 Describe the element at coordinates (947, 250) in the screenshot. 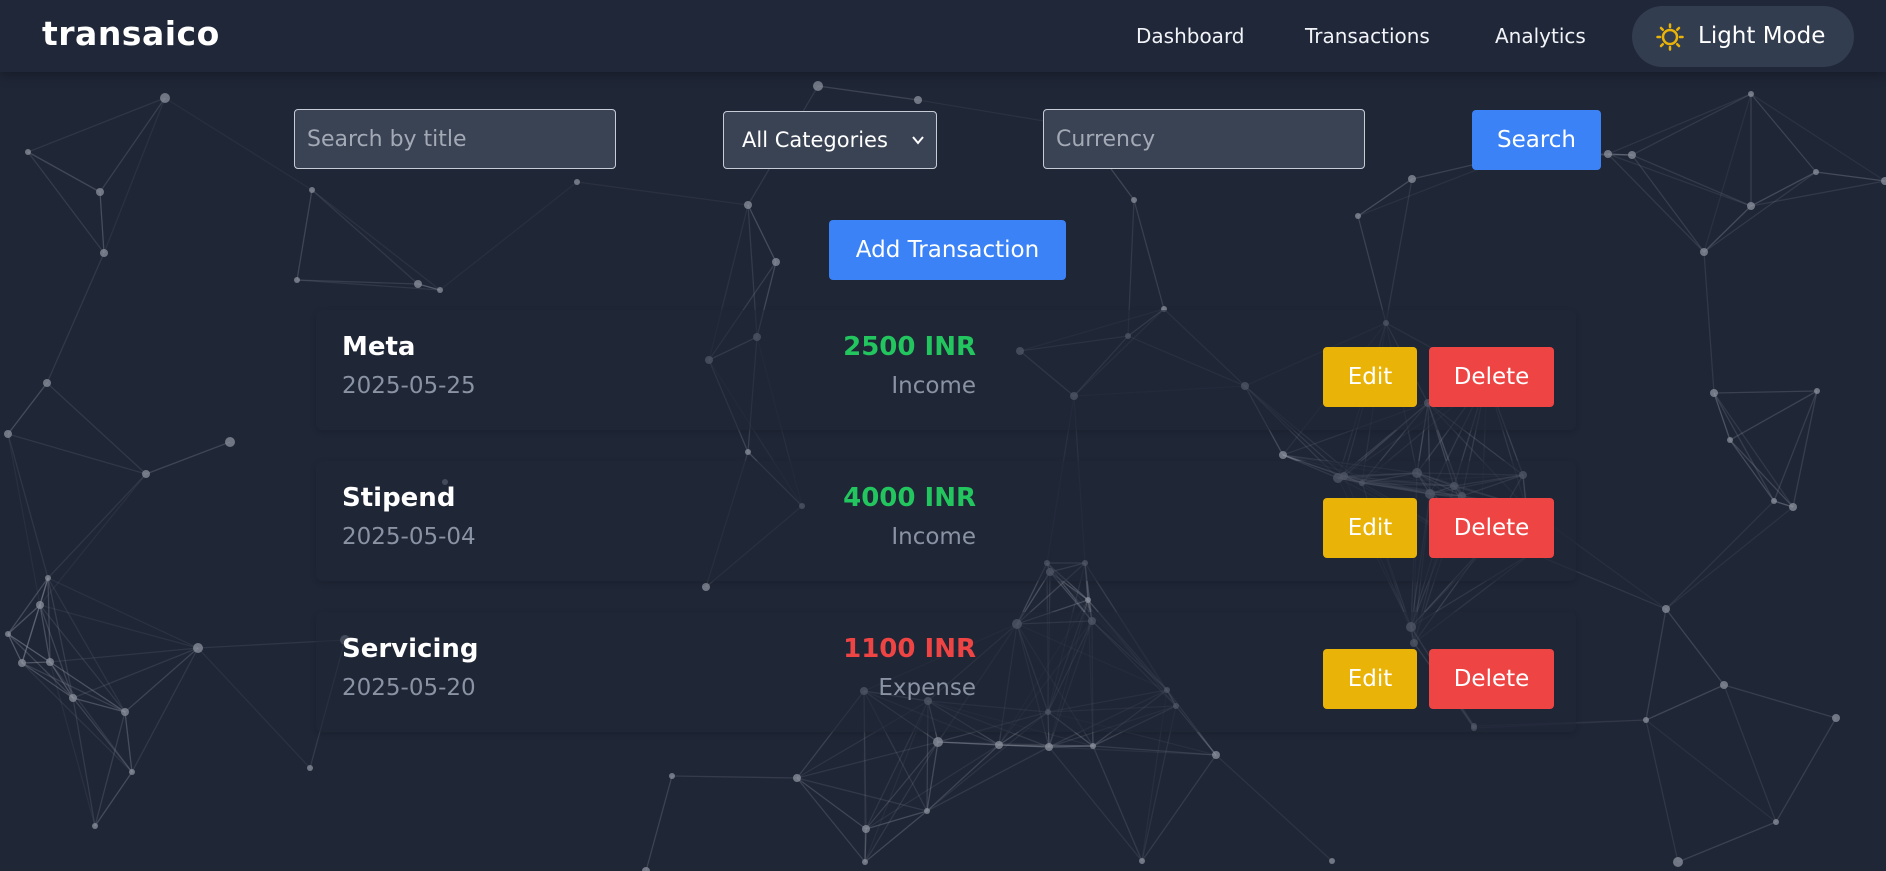

I see `add-transaction-button: Add Transaction` at that location.